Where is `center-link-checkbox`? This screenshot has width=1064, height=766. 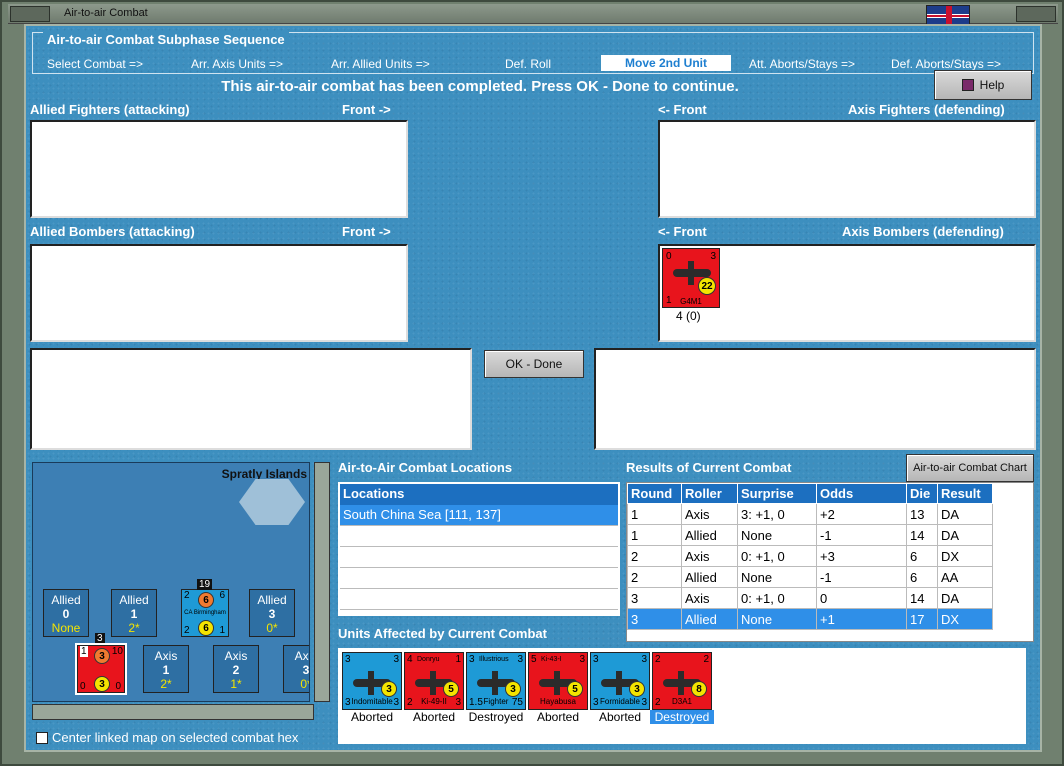
center-link-checkbox is located at coordinates (42, 738).